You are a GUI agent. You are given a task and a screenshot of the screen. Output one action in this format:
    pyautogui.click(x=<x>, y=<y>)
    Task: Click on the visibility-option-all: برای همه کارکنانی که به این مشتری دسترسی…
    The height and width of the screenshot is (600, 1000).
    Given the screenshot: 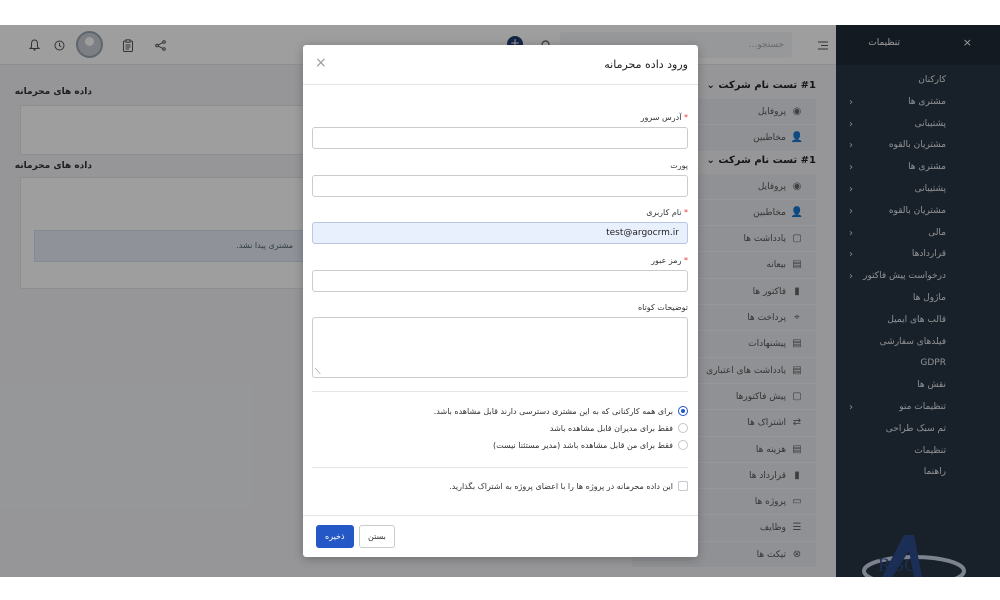 What is the action you would take?
    pyautogui.click(x=561, y=411)
    